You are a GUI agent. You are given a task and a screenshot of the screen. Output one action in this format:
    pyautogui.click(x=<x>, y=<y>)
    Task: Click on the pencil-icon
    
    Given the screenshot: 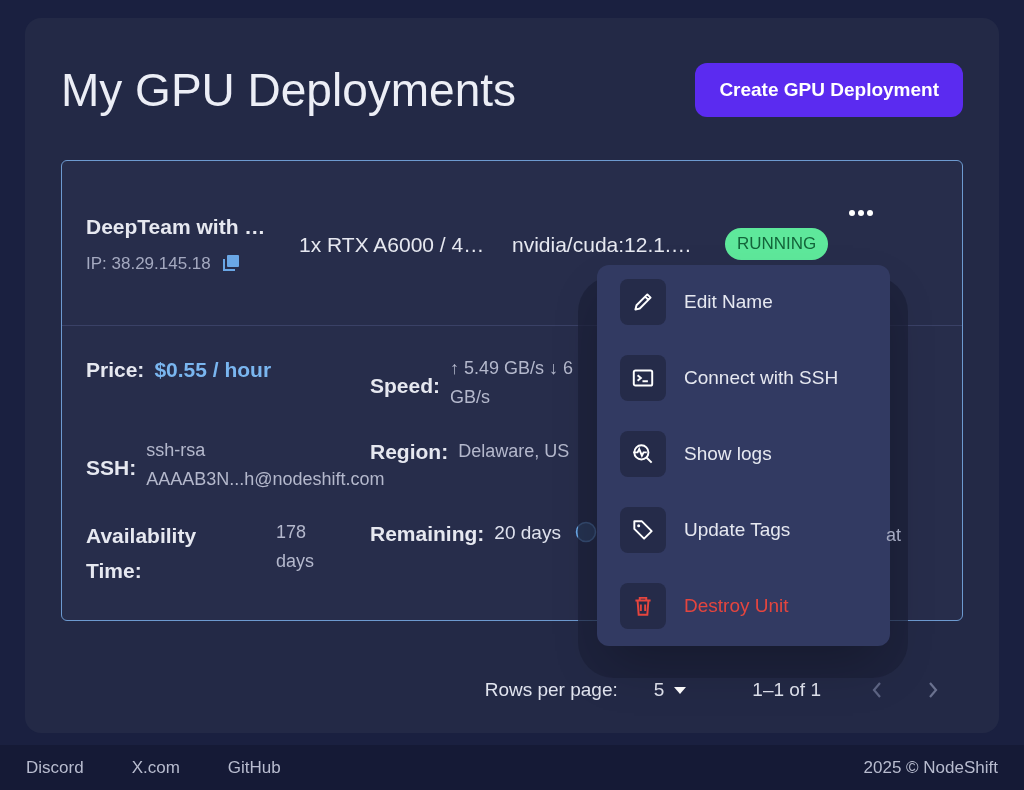 What is the action you would take?
    pyautogui.click(x=643, y=302)
    